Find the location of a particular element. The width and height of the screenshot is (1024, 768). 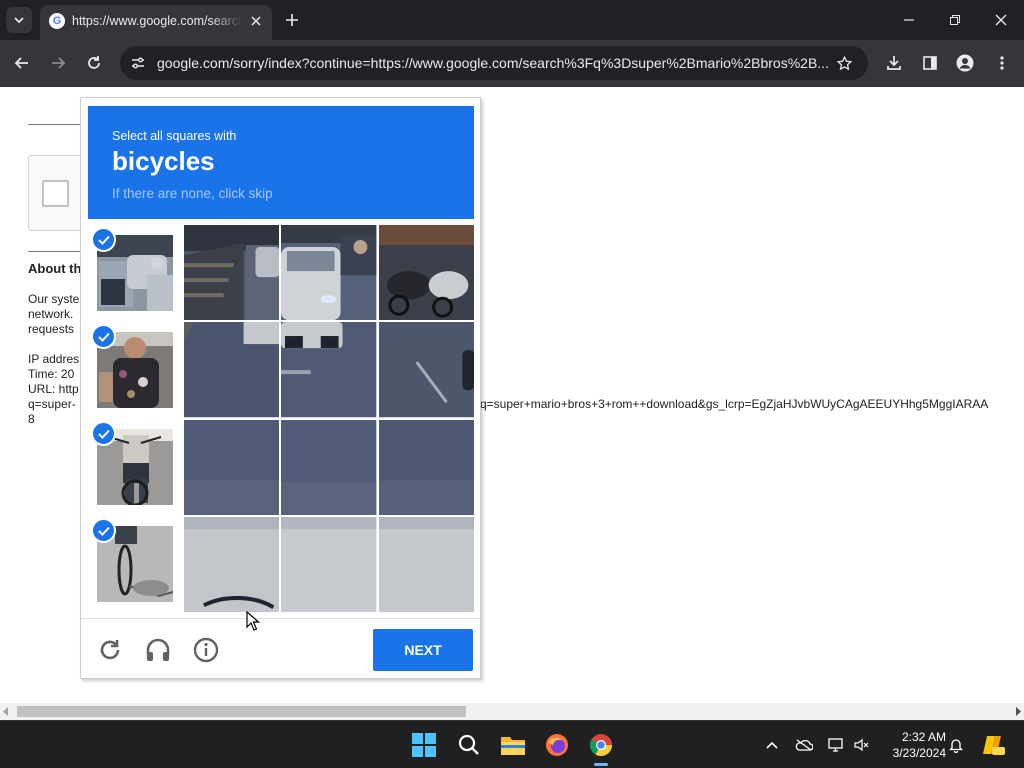

onedrive-icon is located at coordinates (804, 745).